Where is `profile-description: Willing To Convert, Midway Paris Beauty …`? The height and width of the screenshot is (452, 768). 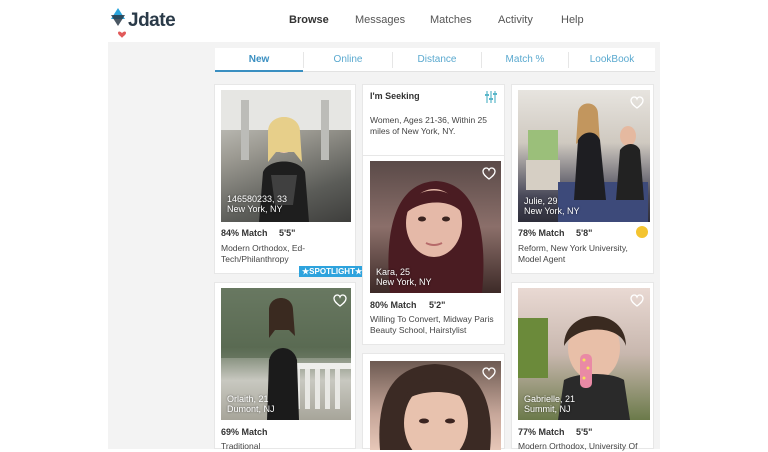 profile-description: Willing To Convert, Midway Paris Beauty … is located at coordinates (432, 324).